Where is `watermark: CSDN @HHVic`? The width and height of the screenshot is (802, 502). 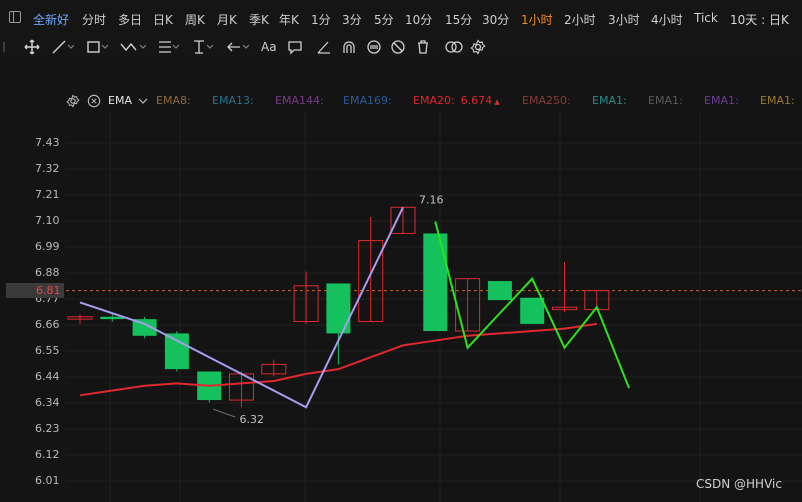
watermark: CSDN @HHVic is located at coordinates (739, 484).